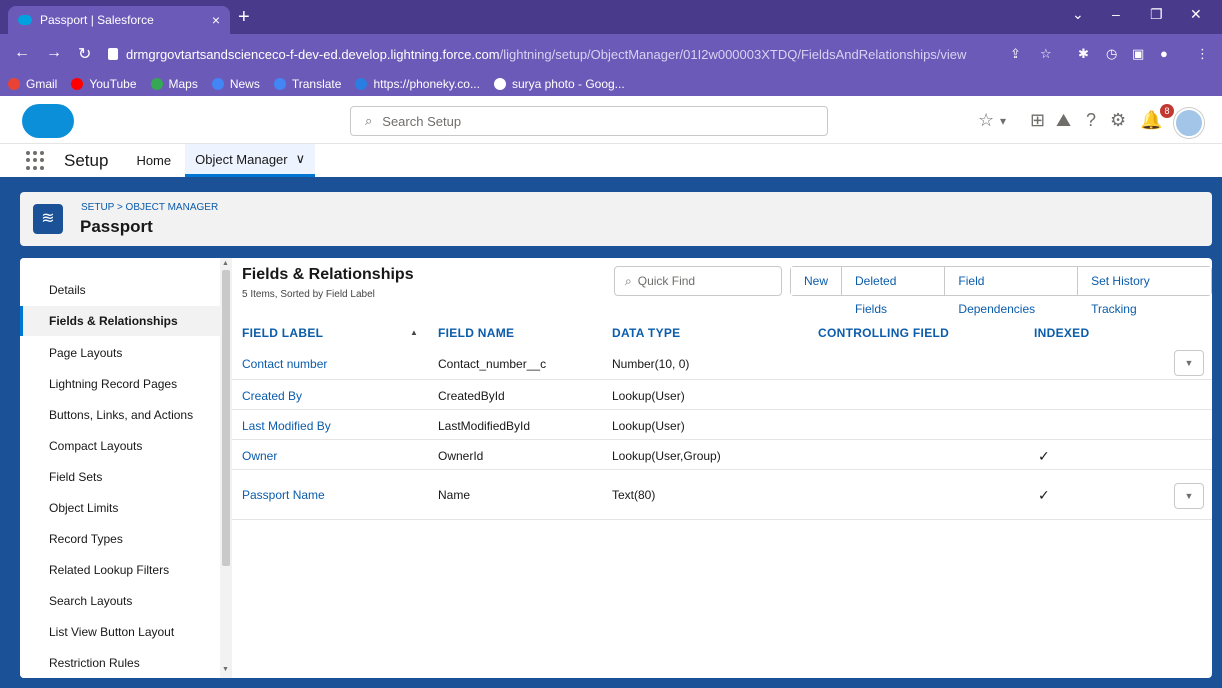  Describe the element at coordinates (1138, 54) in the screenshot. I see `sidepanel-icon: ▣` at that location.